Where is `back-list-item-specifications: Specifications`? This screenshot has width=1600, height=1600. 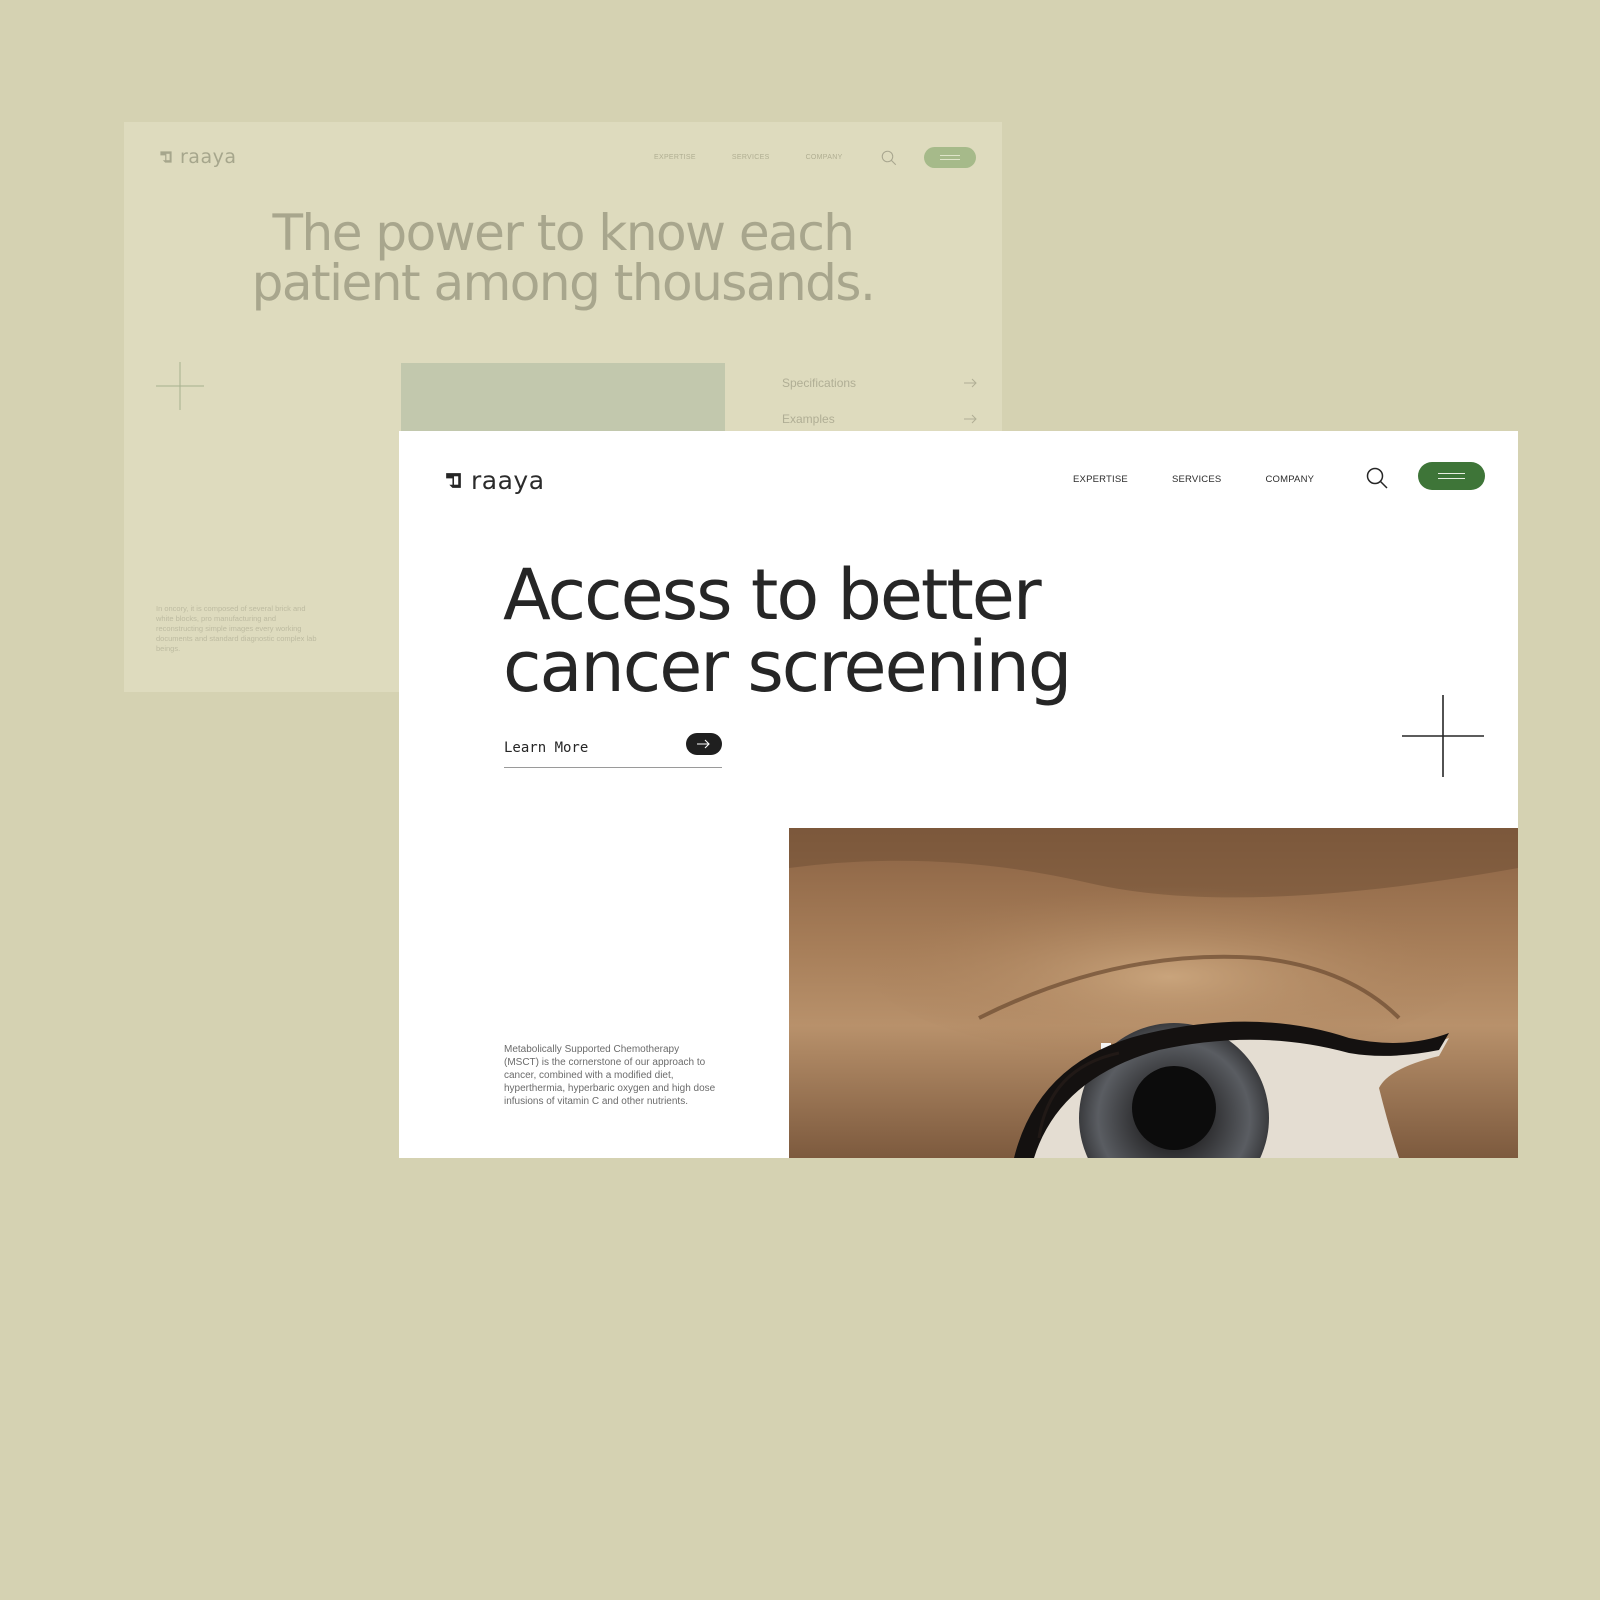 back-list-item-specifications: Specifications is located at coordinates (880, 383).